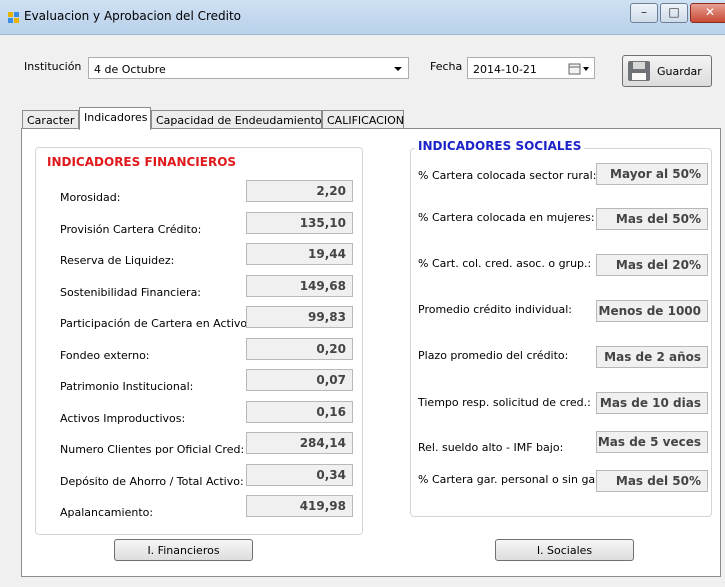  Describe the element at coordinates (152, 449) in the screenshot. I see `financiero-label: Numero Clientes por Oficial Cred:` at that location.